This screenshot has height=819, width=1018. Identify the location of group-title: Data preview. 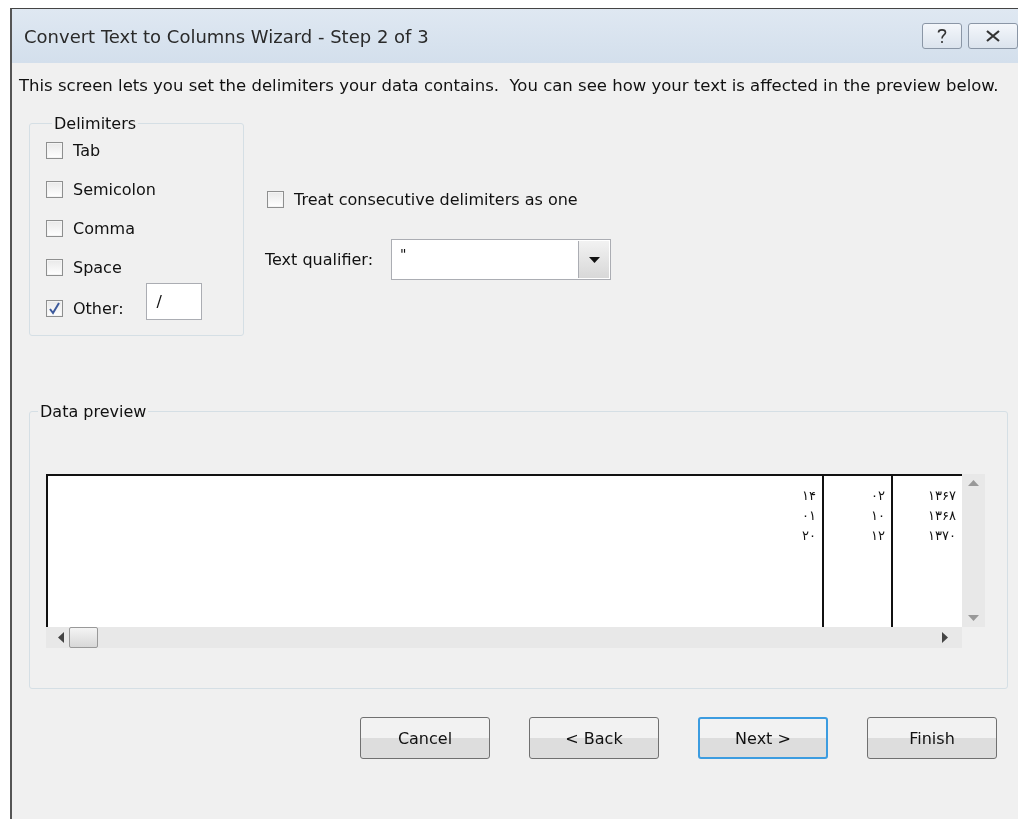
(93, 411).